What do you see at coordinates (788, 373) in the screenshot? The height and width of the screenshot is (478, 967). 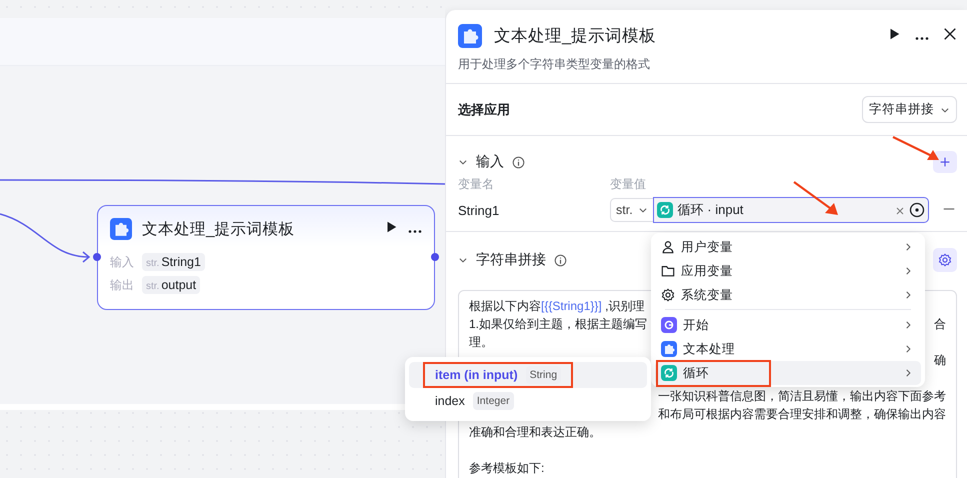 I see `menu-item: 循环` at bounding box center [788, 373].